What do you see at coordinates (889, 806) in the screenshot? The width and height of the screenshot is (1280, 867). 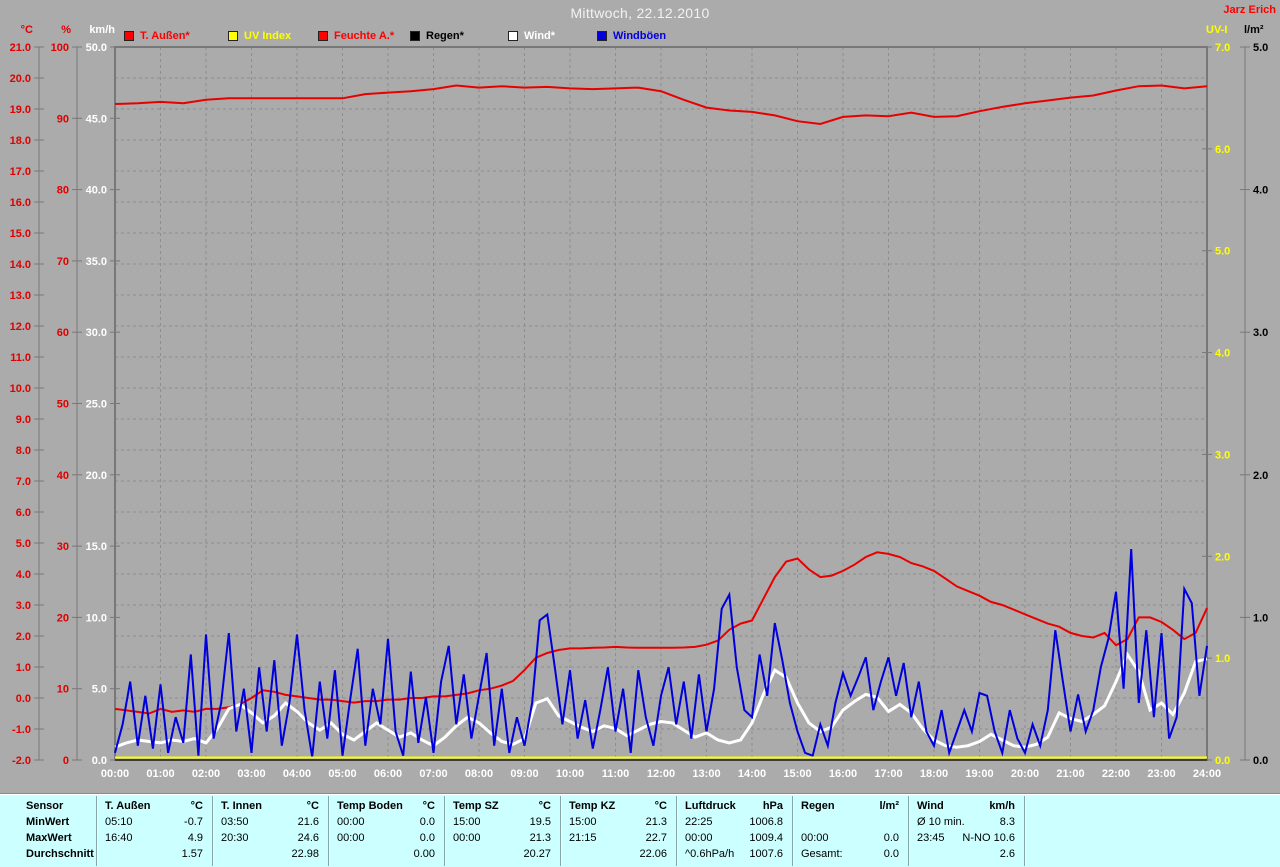 I see `column-unit: l/m²` at bounding box center [889, 806].